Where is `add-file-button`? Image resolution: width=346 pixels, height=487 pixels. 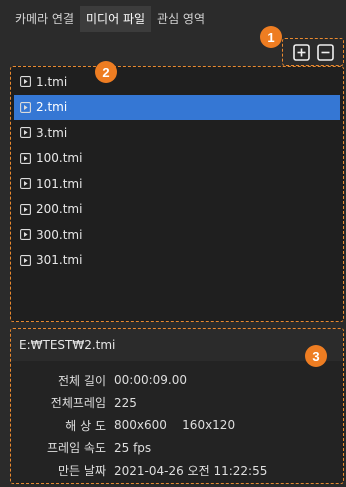 add-file-button is located at coordinates (301, 52).